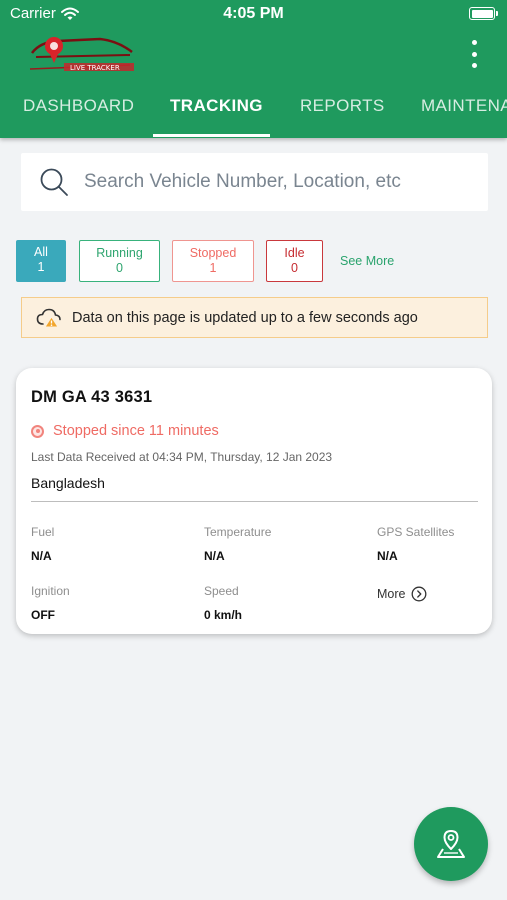  I want to click on tab-dashboard: DASHBOARD, so click(78, 106).